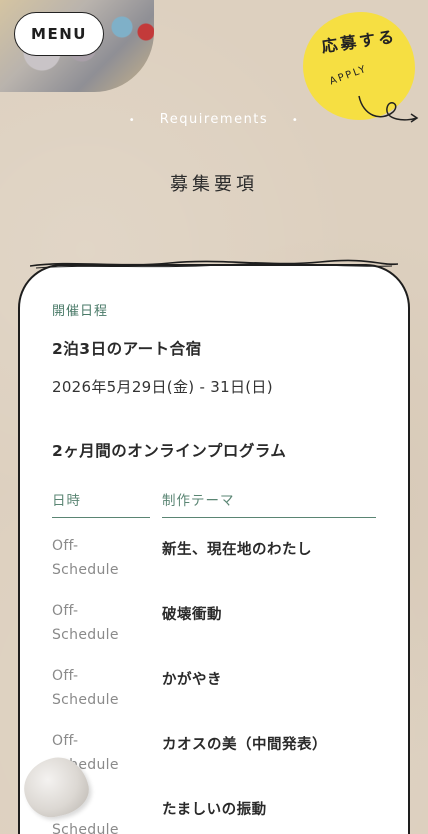 The image size is (428, 834). Describe the element at coordinates (348, 75) in the screenshot. I see `apply-label-en: APPLY` at that location.